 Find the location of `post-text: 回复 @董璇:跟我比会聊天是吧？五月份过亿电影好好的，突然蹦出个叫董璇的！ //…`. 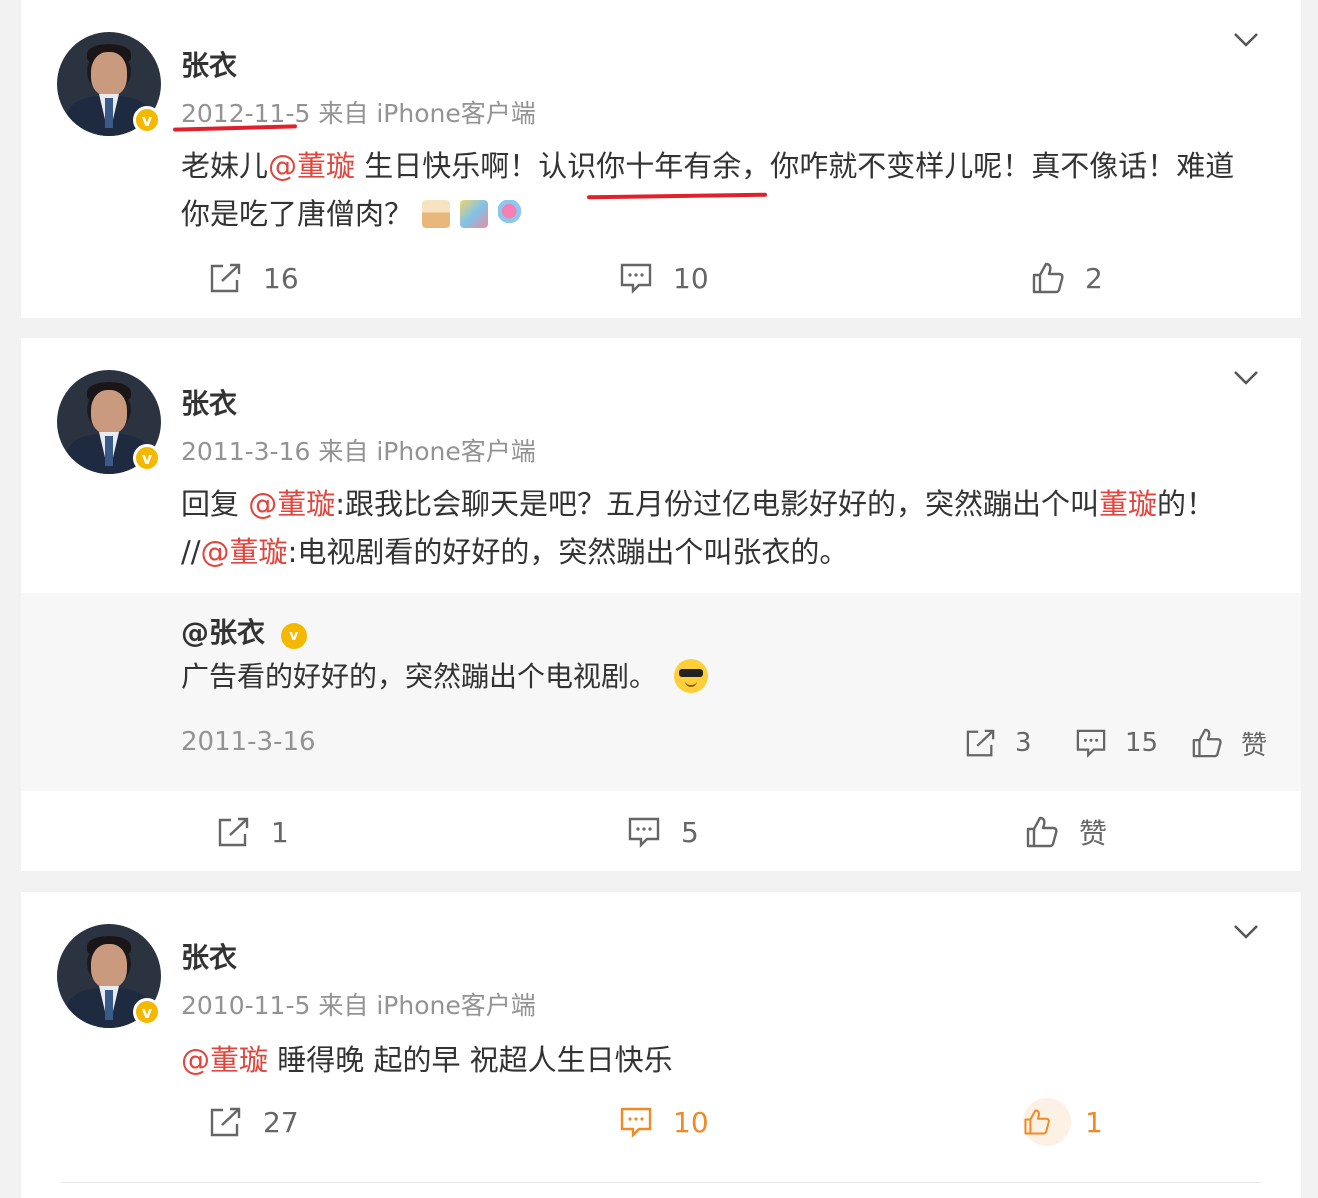

post-text: 回复 @董璇:跟我比会聊天是吧？五月份过亿电影好好的，突然蹦出个叫董璇的！ //… is located at coordinates (721, 528).